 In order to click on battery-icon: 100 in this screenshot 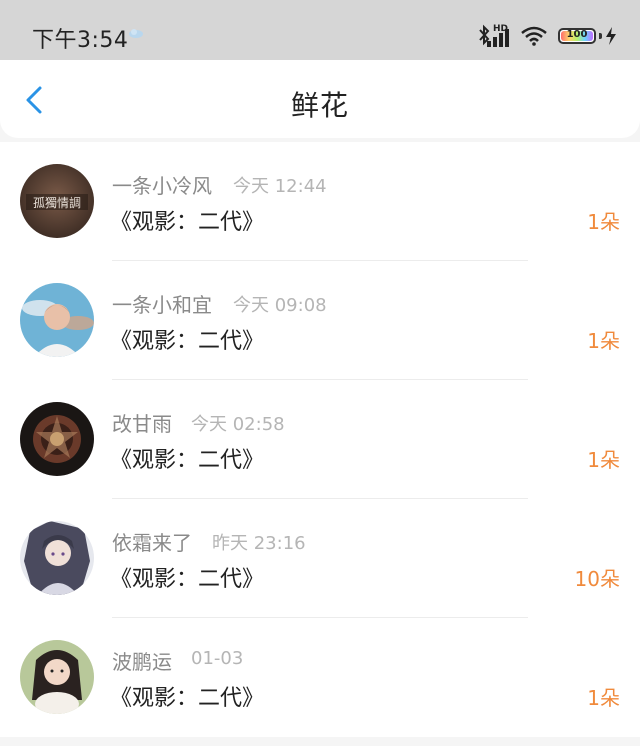, I will do `click(577, 36)`.